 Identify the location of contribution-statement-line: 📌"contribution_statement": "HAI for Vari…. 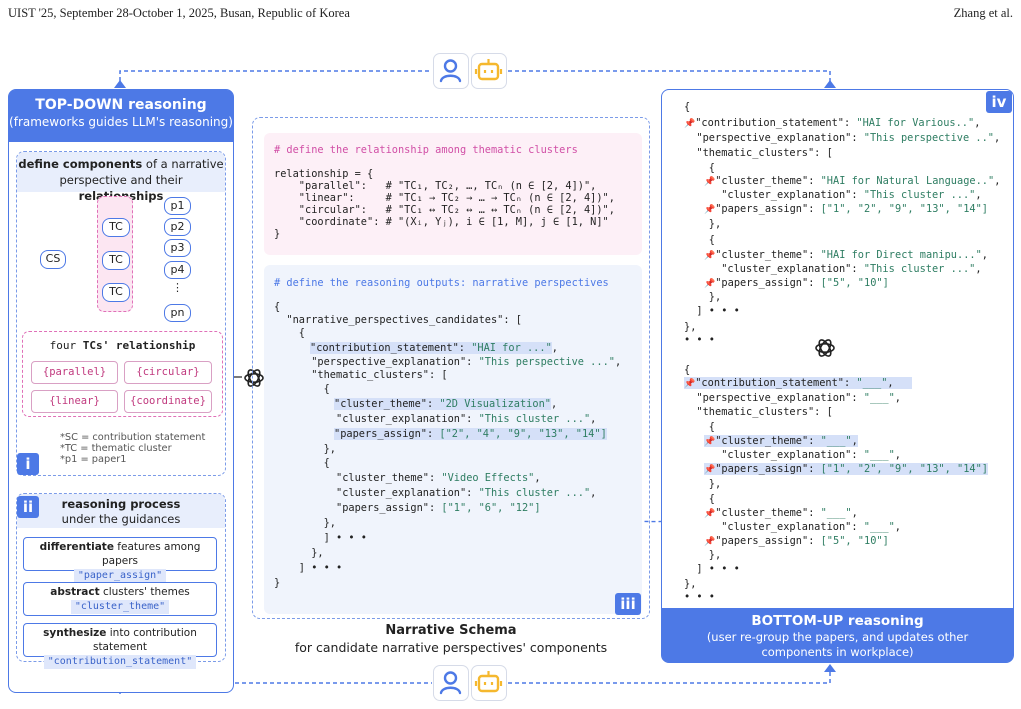
(832, 123).